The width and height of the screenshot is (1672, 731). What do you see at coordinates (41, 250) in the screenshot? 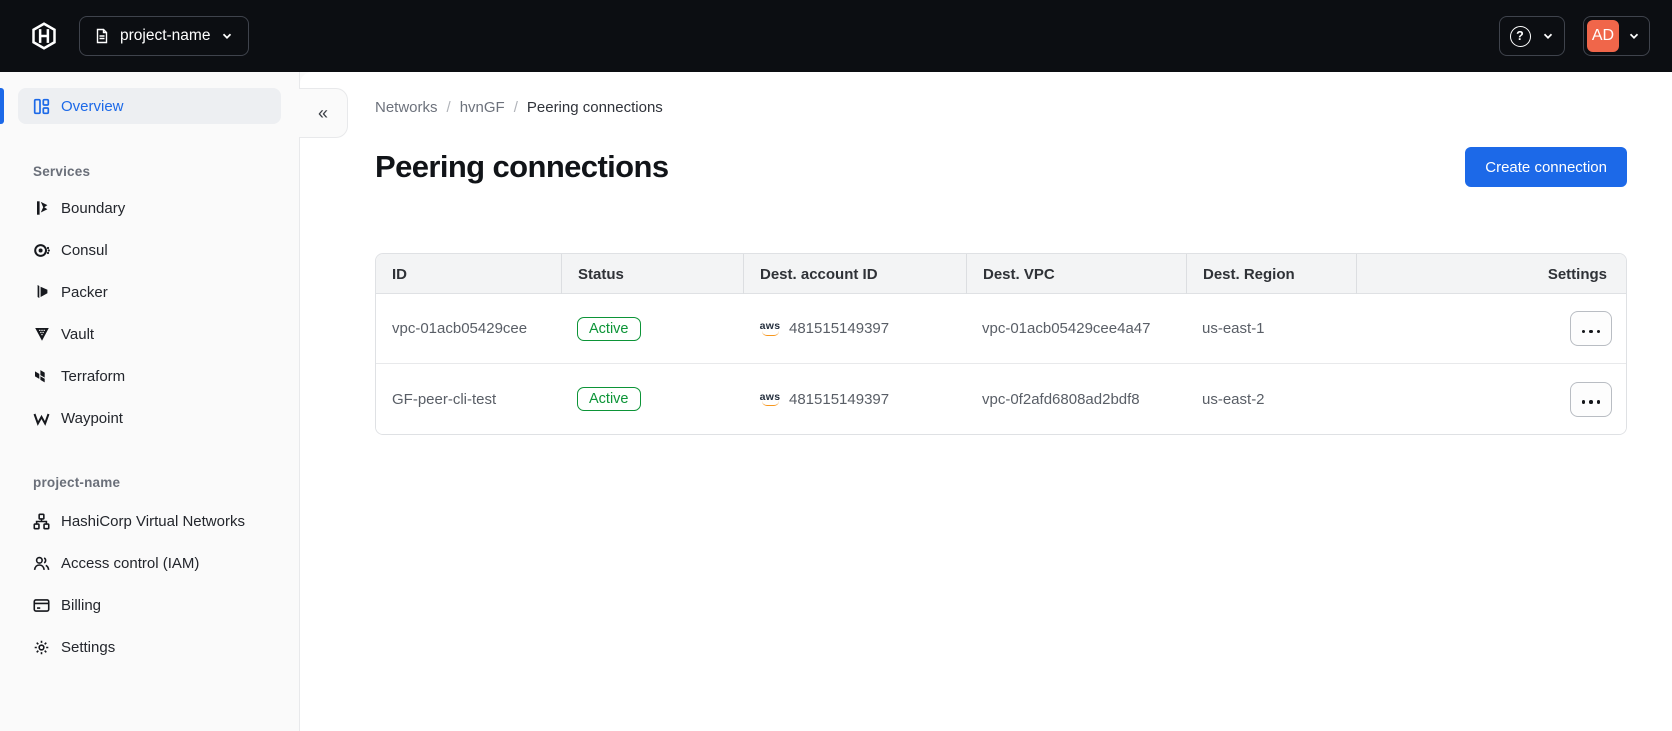
I see `consul-icon` at bounding box center [41, 250].